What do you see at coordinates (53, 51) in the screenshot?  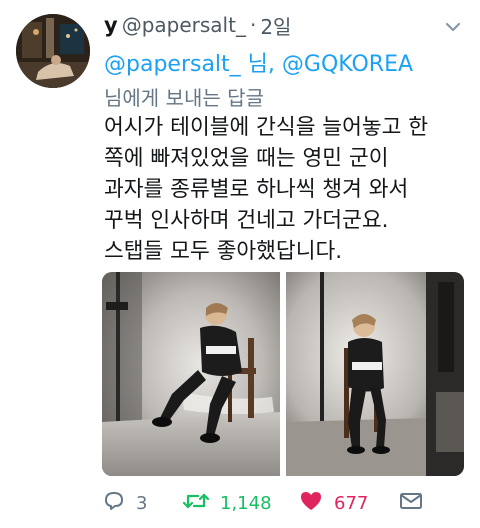 I see `avatar` at bounding box center [53, 51].